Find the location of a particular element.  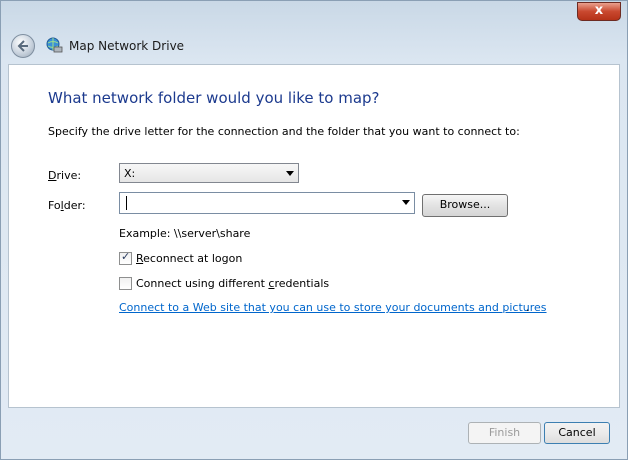

folder-input is located at coordinates (267, 203).